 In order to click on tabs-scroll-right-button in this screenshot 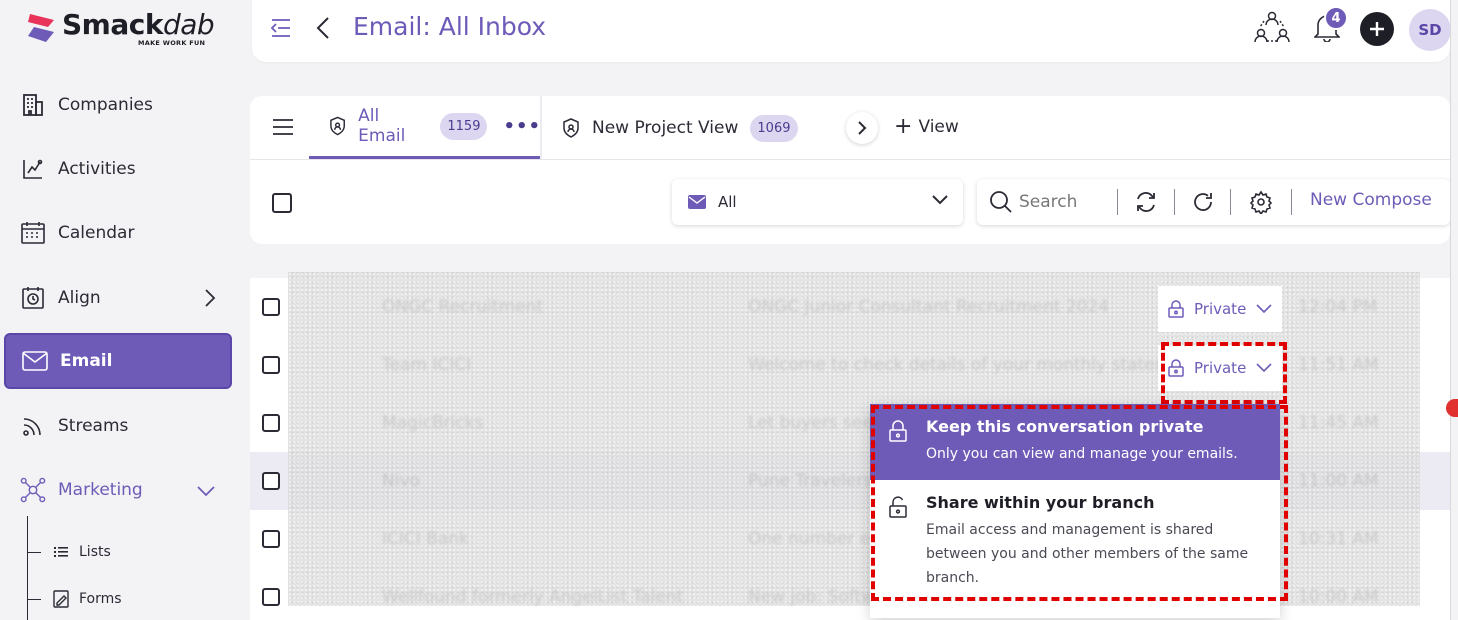, I will do `click(862, 128)`.